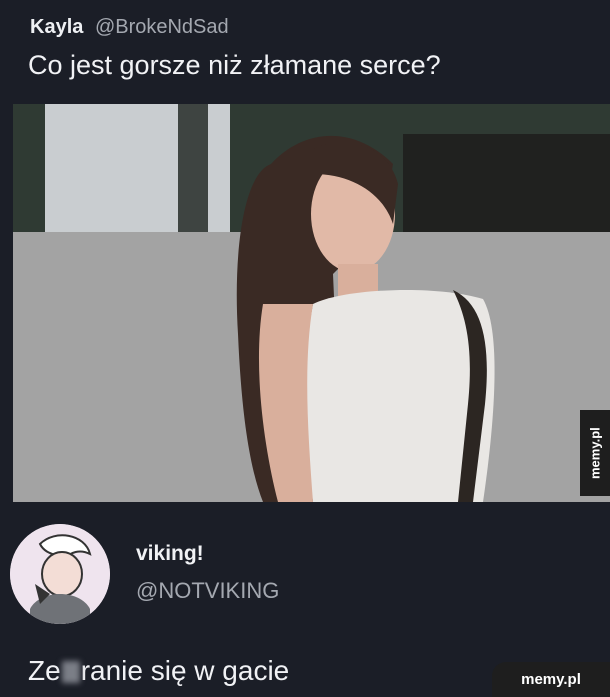 The image size is (610, 697). I want to click on watermark-side: memy.pl, so click(595, 453).